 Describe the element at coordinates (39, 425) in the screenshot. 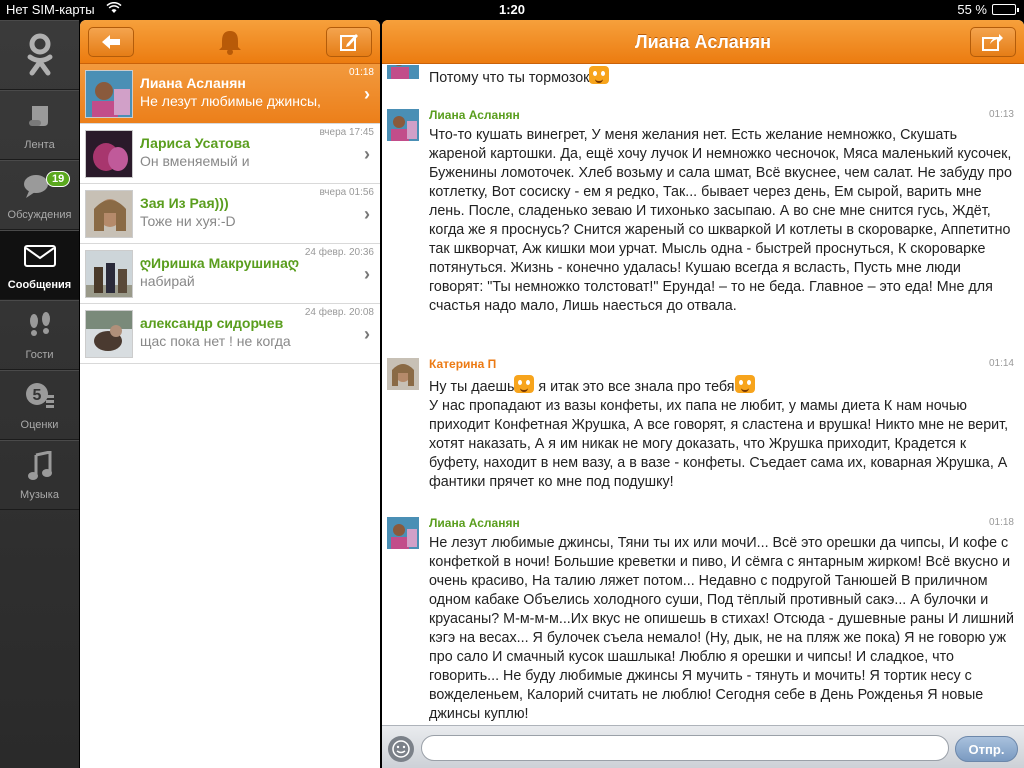

I see `nav-label: Оценки` at that location.